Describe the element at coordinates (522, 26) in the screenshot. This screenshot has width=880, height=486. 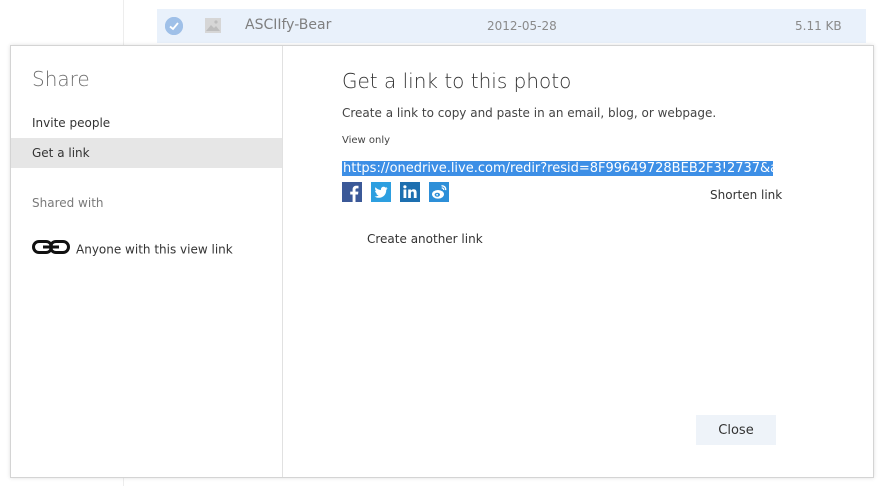
I see `file-date: 2012-05-28` at that location.